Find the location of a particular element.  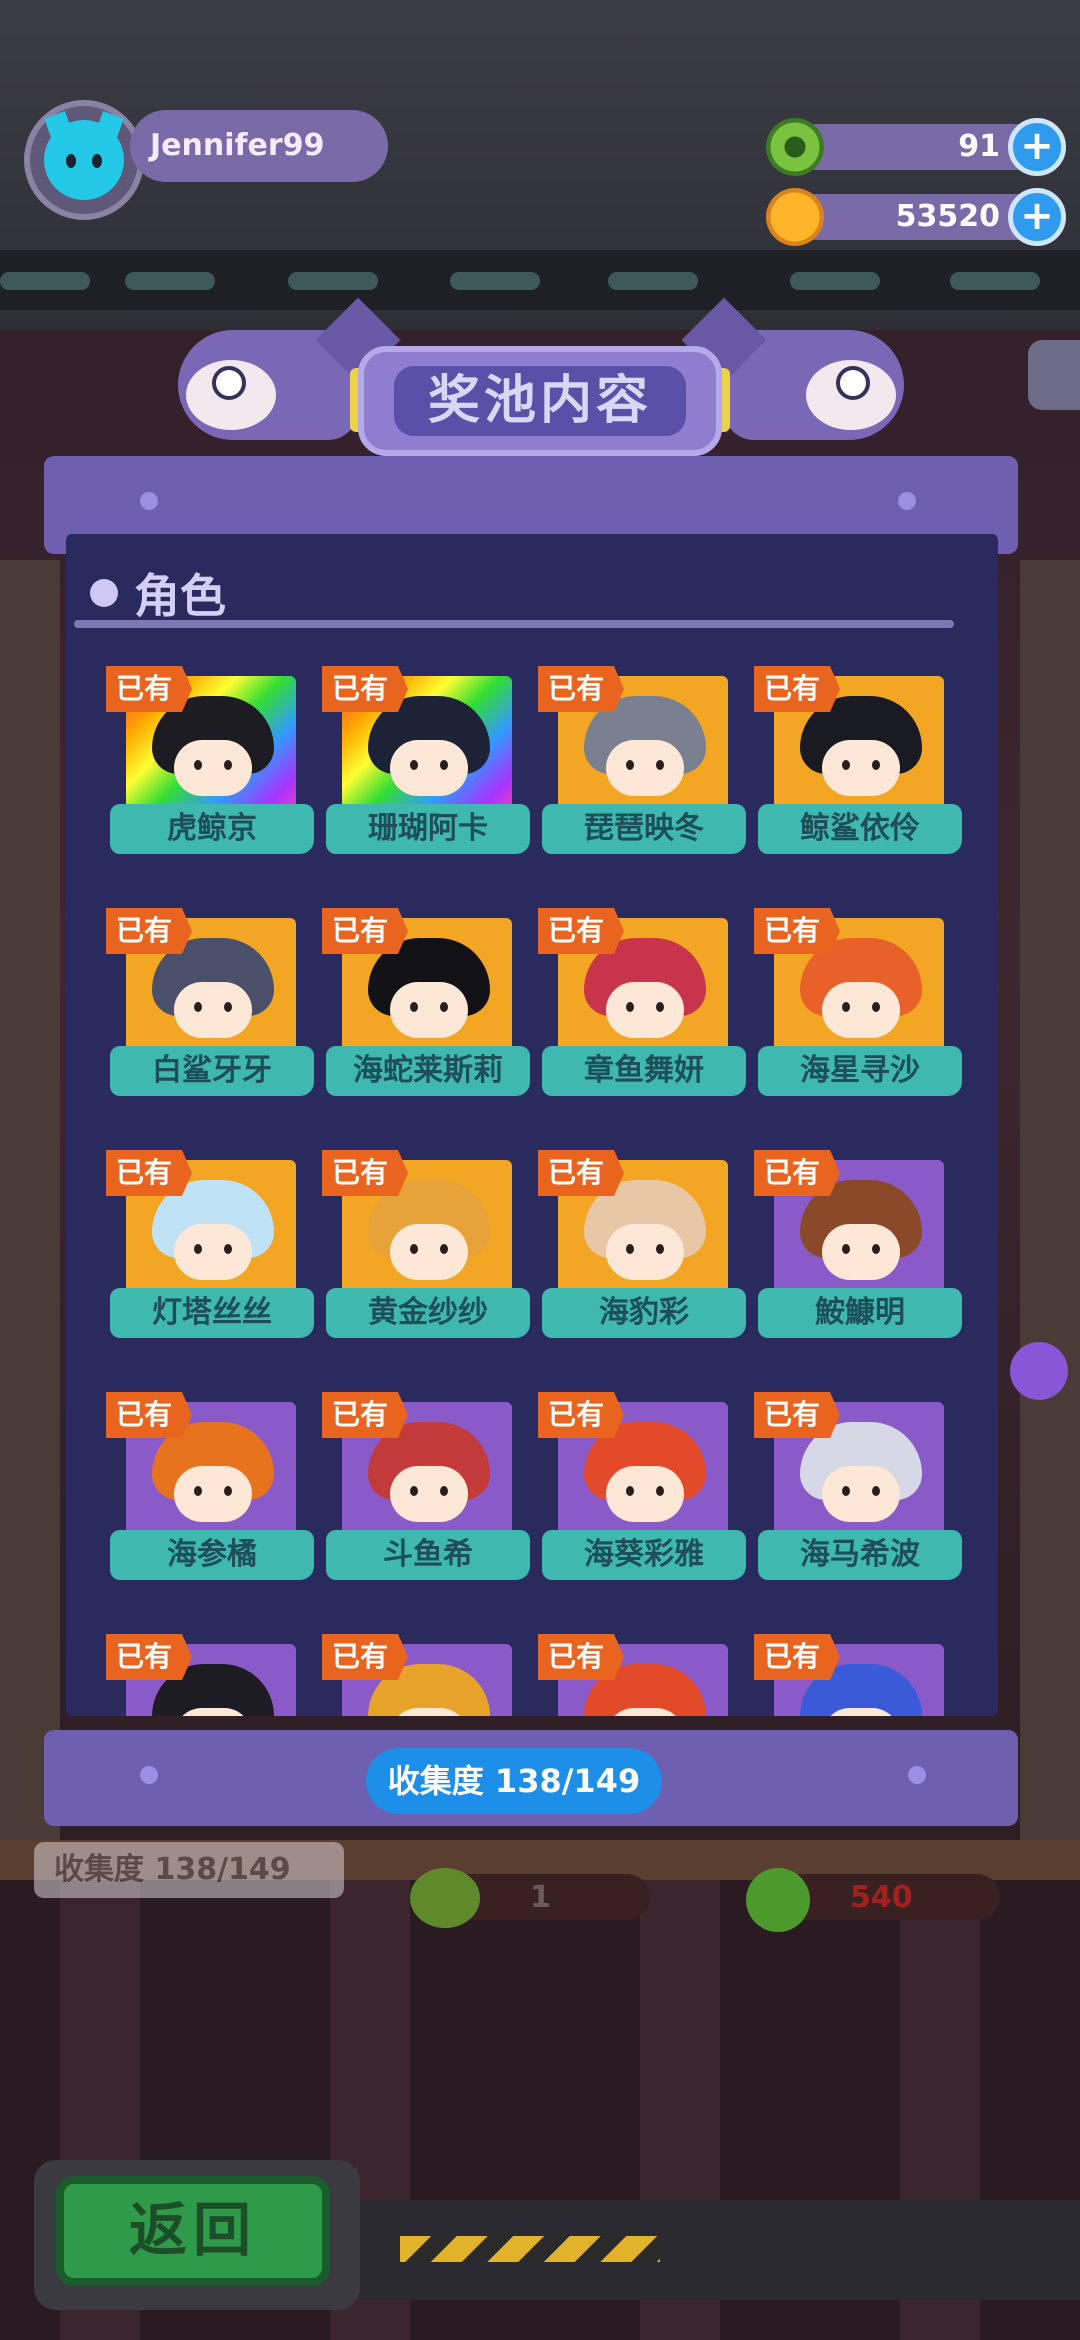

section-bullet-icon is located at coordinates (104, 593).